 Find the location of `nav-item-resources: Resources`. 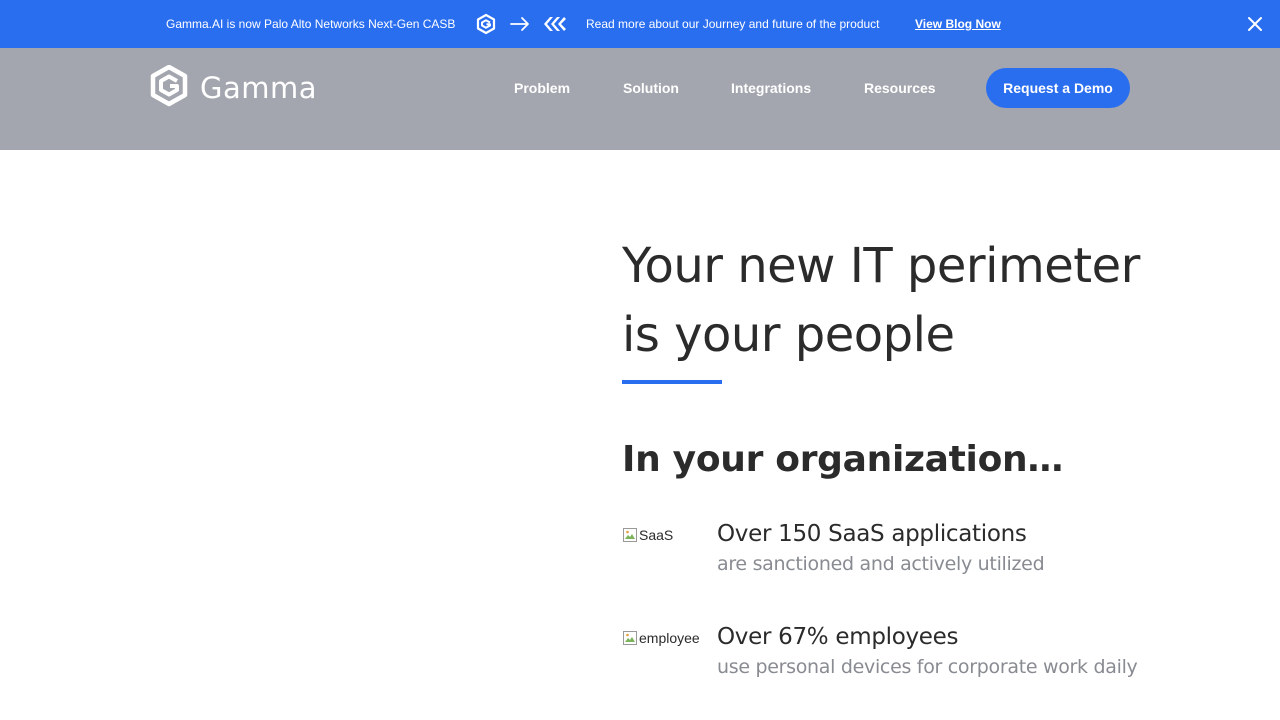

nav-item-resources: Resources is located at coordinates (900, 88).